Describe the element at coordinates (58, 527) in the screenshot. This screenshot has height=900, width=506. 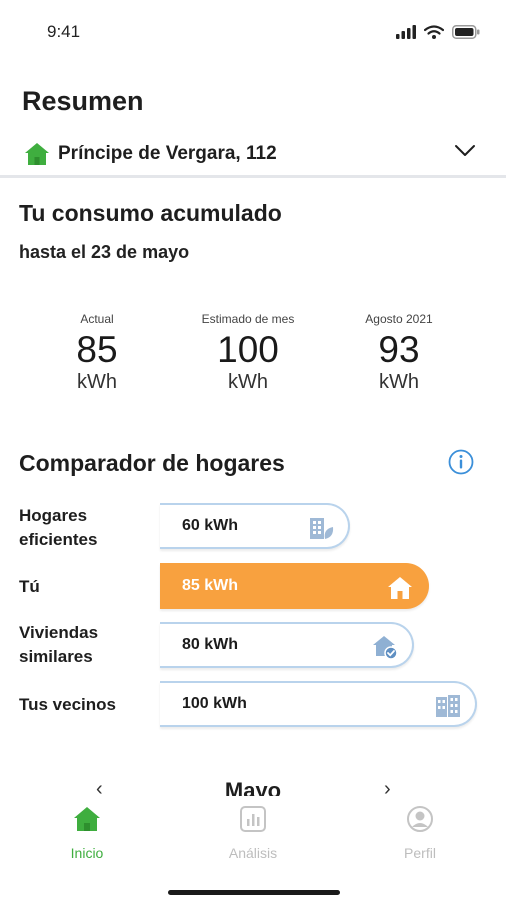
I see `comparator-label: Hogares eficientes` at that location.